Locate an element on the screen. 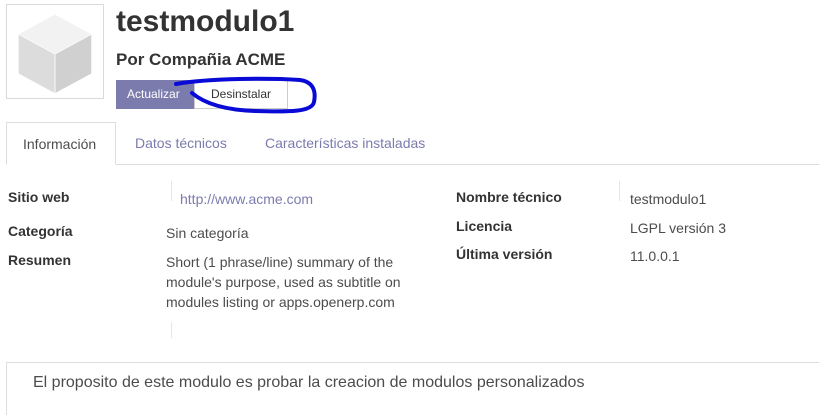 The height and width of the screenshot is (415, 819). category-value: Sin categoría is located at coordinates (207, 233).